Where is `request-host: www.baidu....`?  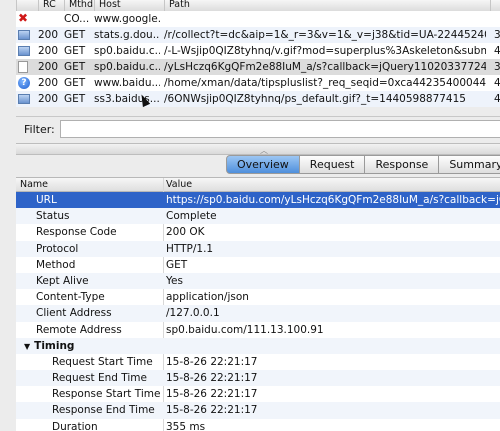
request-host: www.baidu.... is located at coordinates (127, 83).